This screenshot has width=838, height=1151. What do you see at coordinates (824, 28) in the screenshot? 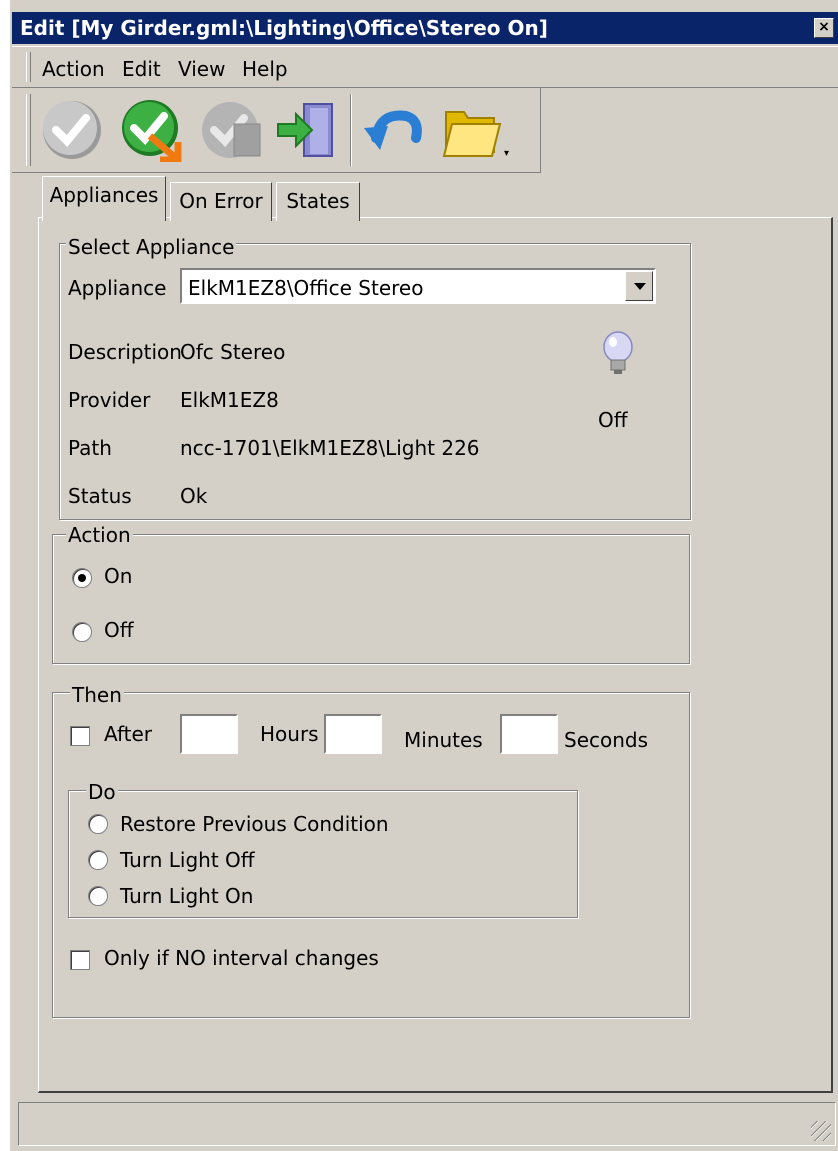
I see `close-button: ×` at bounding box center [824, 28].